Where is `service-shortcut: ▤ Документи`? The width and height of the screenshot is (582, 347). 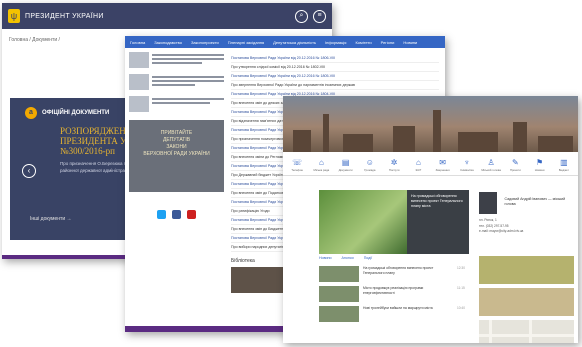 service-shortcut: ▤ Документи is located at coordinates (346, 165).